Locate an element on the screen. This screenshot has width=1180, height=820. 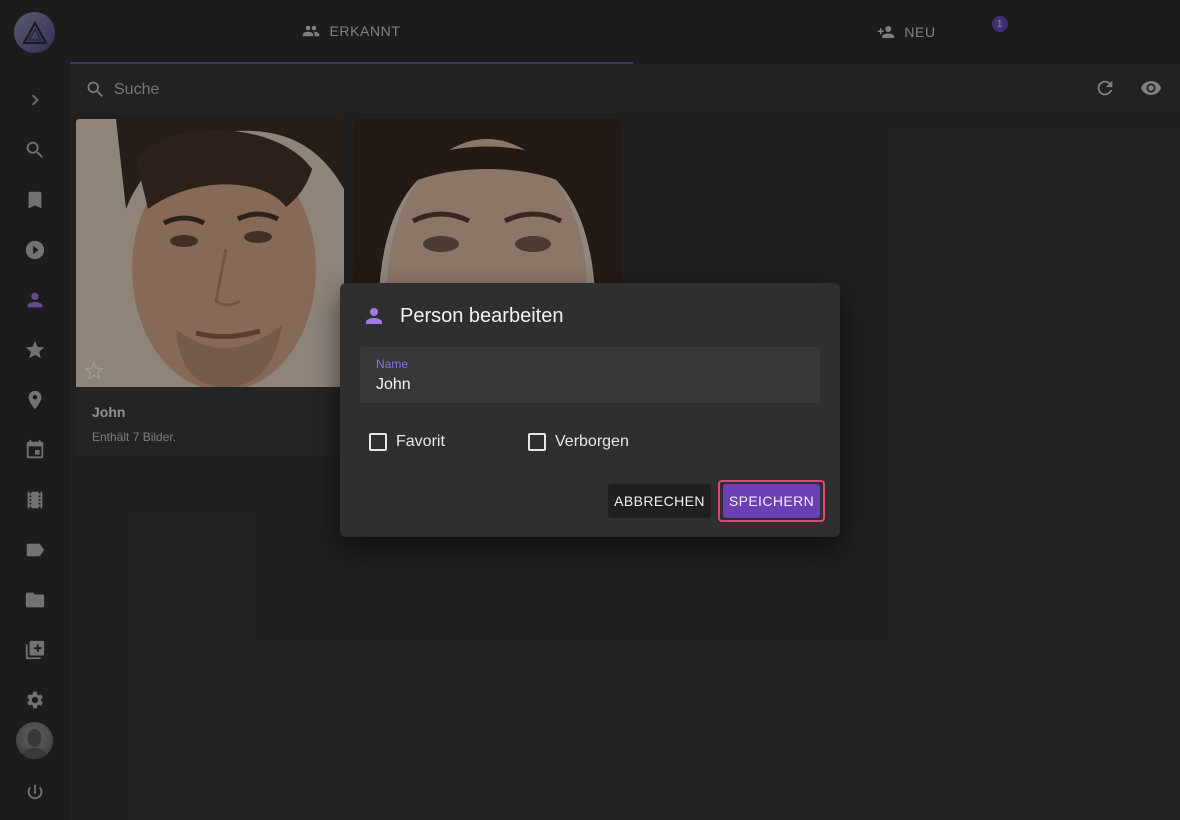
favorite-checkbox-label: Favorit is located at coordinates (420, 441).